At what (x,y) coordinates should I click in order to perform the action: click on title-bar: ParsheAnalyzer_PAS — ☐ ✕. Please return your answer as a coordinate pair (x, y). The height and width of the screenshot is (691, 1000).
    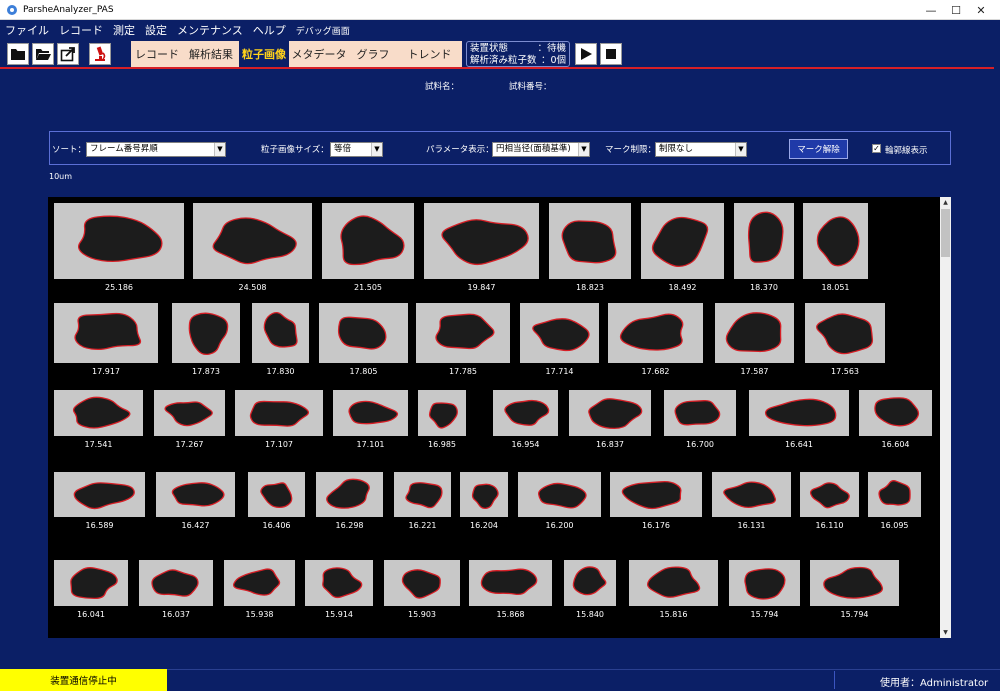
    Looking at the image, I should click on (500, 10).